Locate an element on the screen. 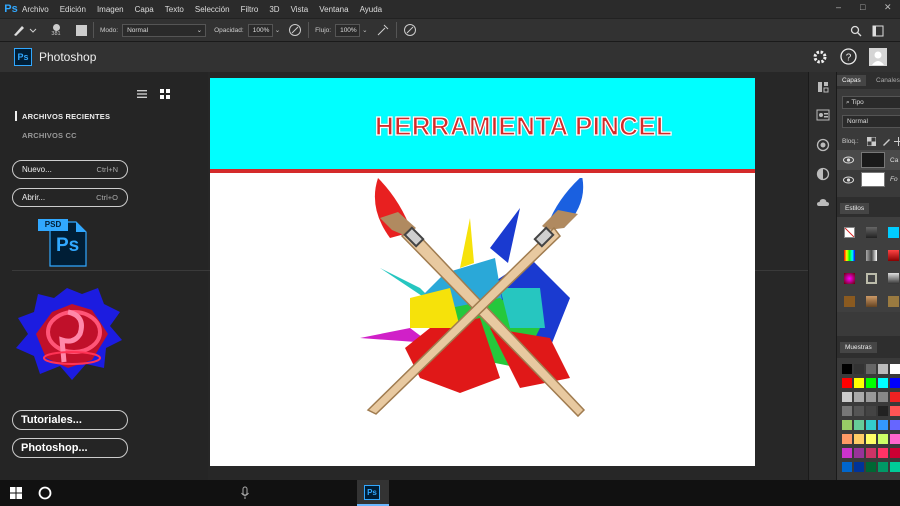 This screenshot has width=900, height=506. adjustments-panel-icon is located at coordinates (823, 174).